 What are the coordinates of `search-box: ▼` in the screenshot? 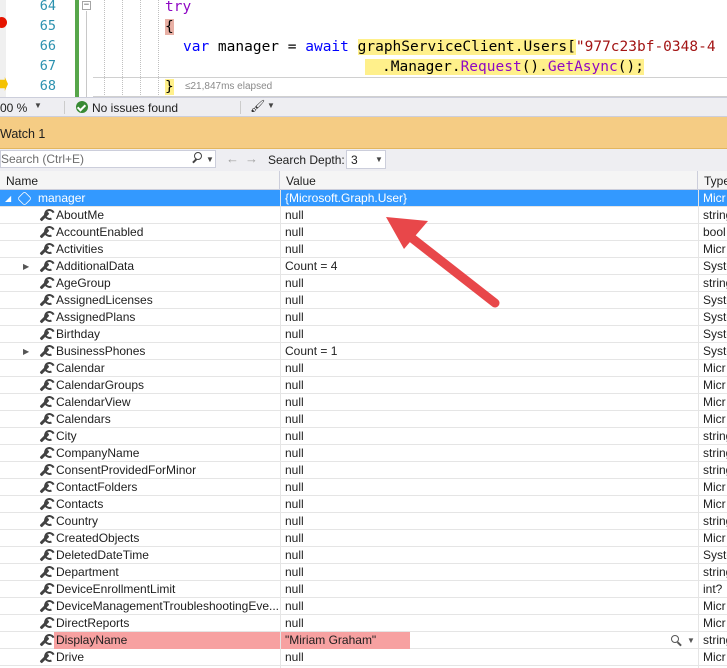 It's located at (108, 159).